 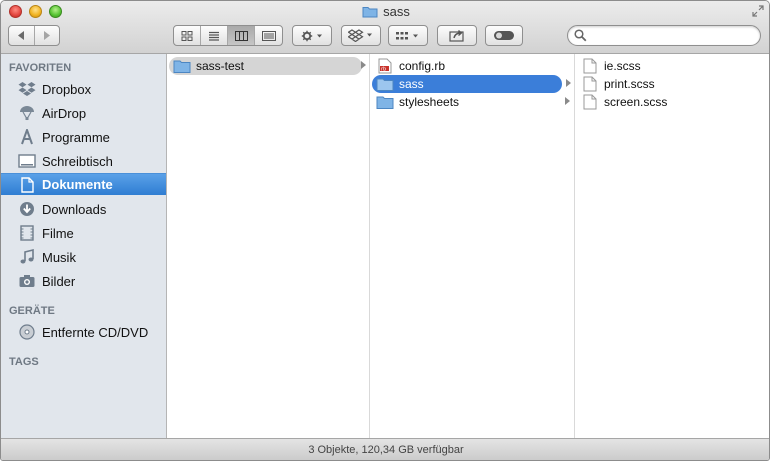 I want to click on sidebar-item-downloads: Downloads, so click(x=83, y=209).